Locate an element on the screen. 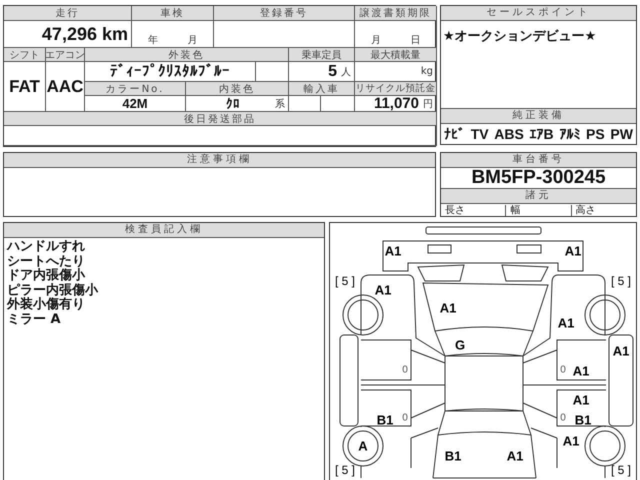  inspector-note: シートへたり is located at coordinates (46, 261).